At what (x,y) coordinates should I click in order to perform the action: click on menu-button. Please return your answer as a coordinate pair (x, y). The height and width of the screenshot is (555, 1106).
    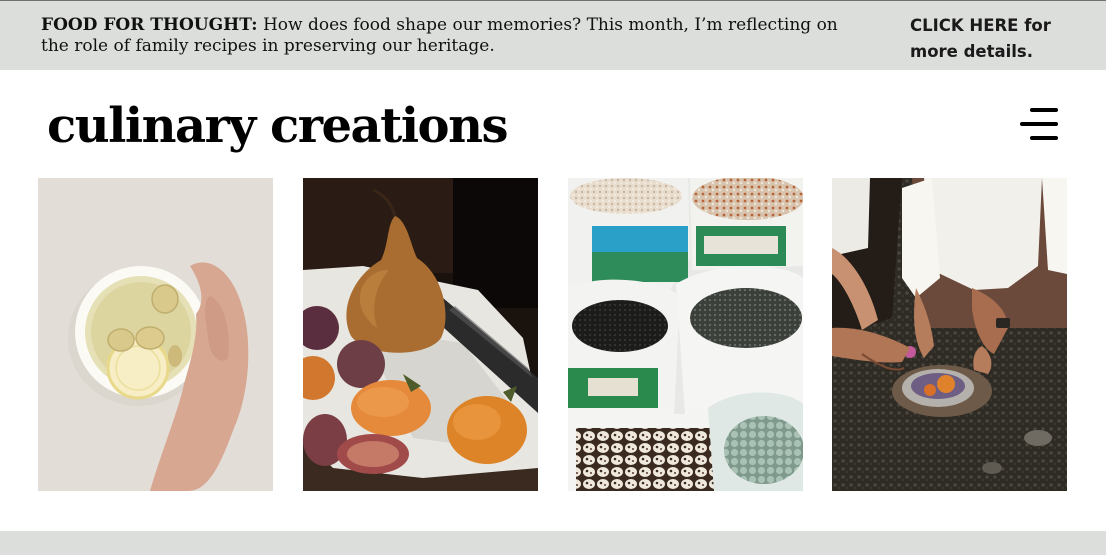
    Looking at the image, I should click on (1038, 125).